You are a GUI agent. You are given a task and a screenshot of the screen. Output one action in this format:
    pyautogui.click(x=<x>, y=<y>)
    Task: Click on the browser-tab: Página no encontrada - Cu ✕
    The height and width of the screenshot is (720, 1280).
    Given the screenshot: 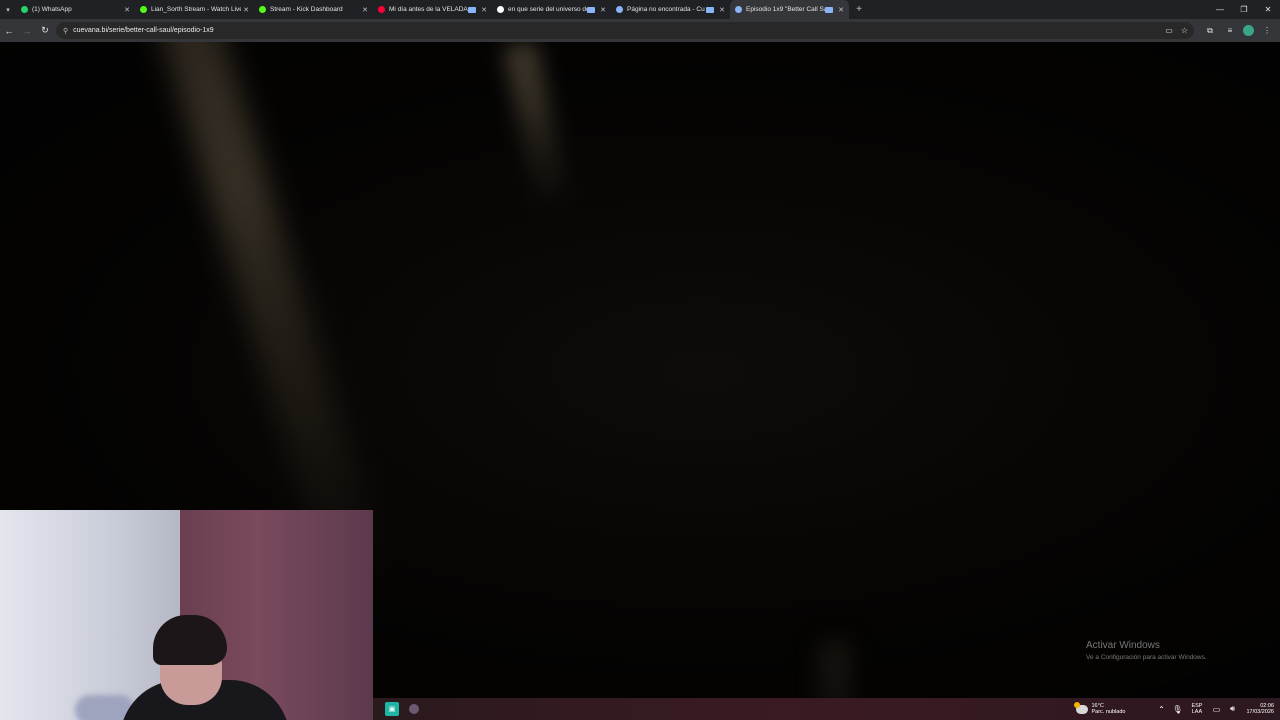 What is the action you would take?
    pyautogui.click(x=670, y=9)
    